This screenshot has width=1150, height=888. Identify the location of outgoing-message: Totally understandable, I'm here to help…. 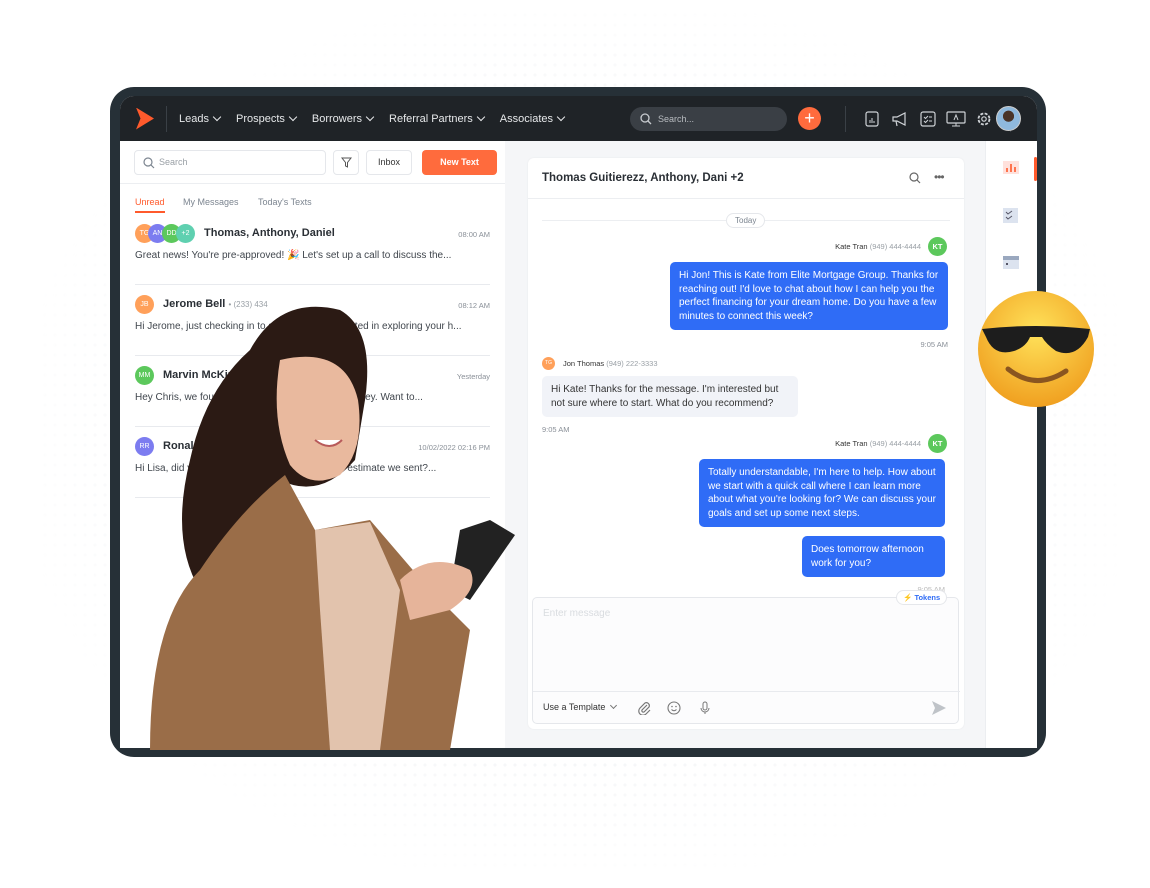
(822, 493).